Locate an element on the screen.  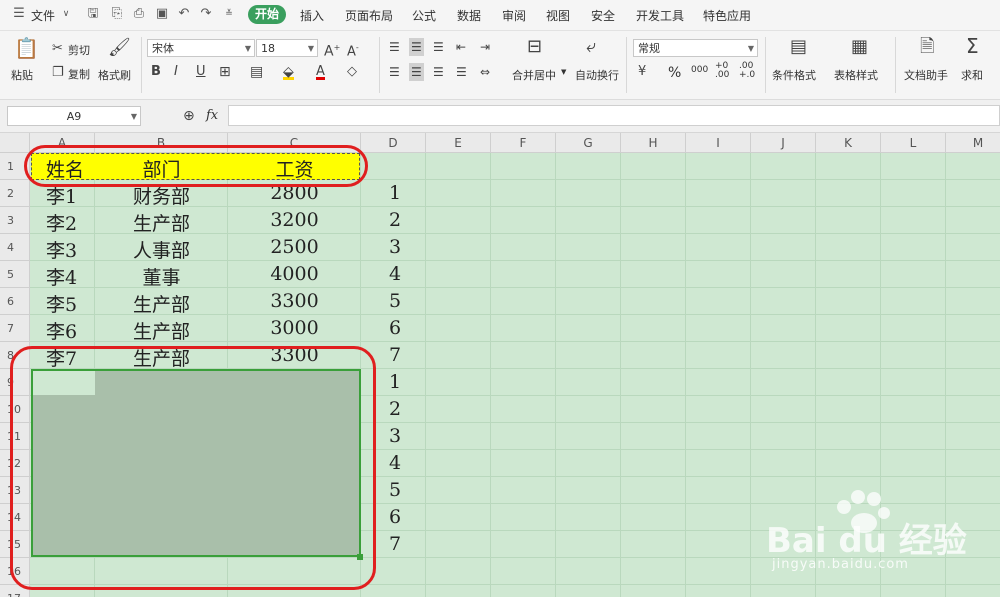
tab-security: 安全 is located at coordinates (603, 15).